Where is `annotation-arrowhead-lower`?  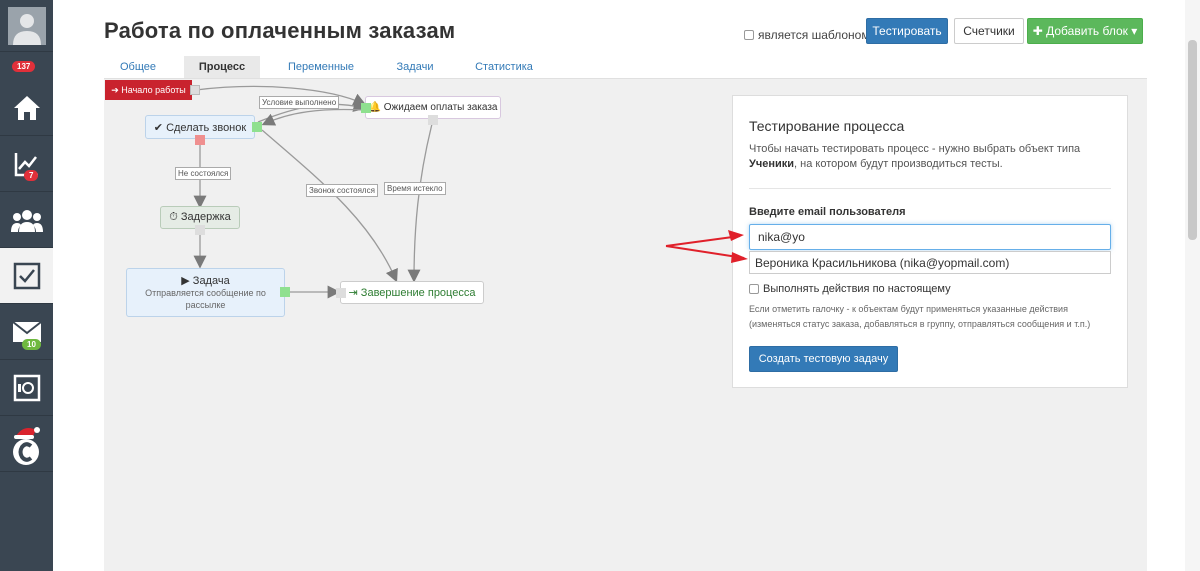 annotation-arrowhead-lower is located at coordinates (739, 257).